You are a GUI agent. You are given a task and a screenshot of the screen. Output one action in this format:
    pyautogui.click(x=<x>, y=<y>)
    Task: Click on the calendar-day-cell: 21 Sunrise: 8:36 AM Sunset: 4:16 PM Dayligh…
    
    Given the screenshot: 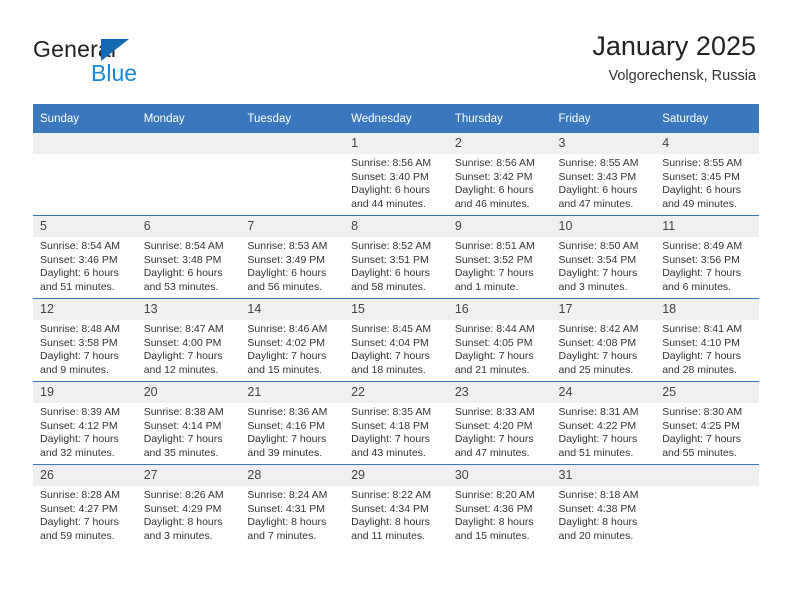 What is the action you would take?
    pyautogui.click(x=292, y=423)
    